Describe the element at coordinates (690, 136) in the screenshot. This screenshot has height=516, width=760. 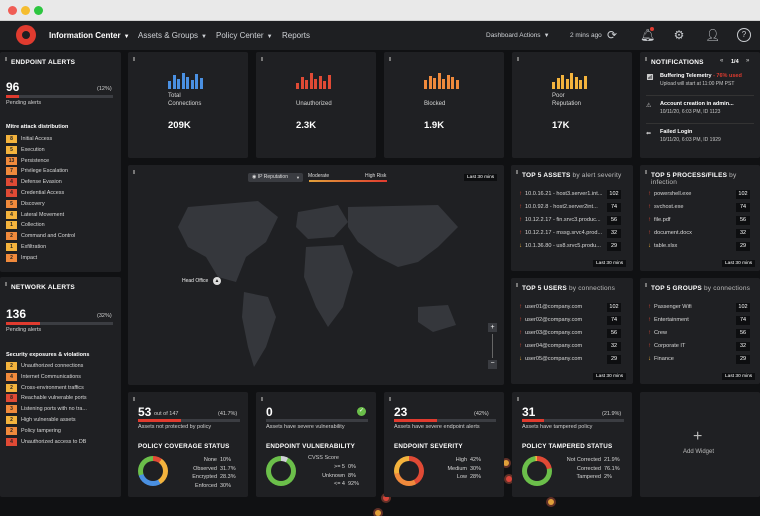
I see `notification-item: Failed Login 10/11/20, 6:03 PM, ID 1929` at that location.